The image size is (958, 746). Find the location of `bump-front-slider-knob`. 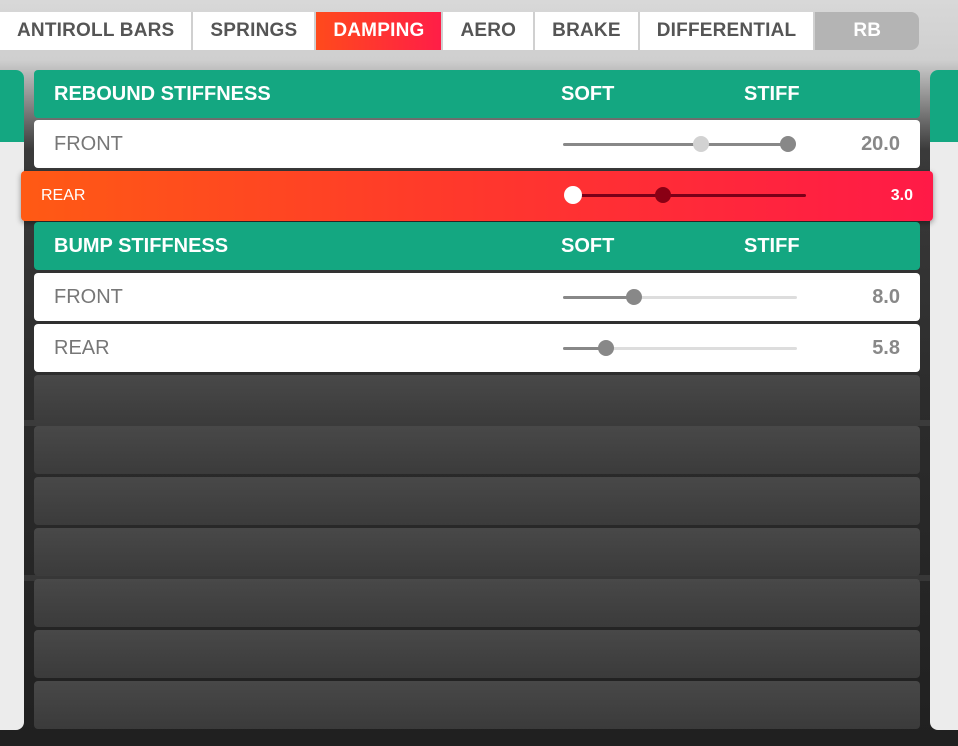

bump-front-slider-knob is located at coordinates (634, 297).